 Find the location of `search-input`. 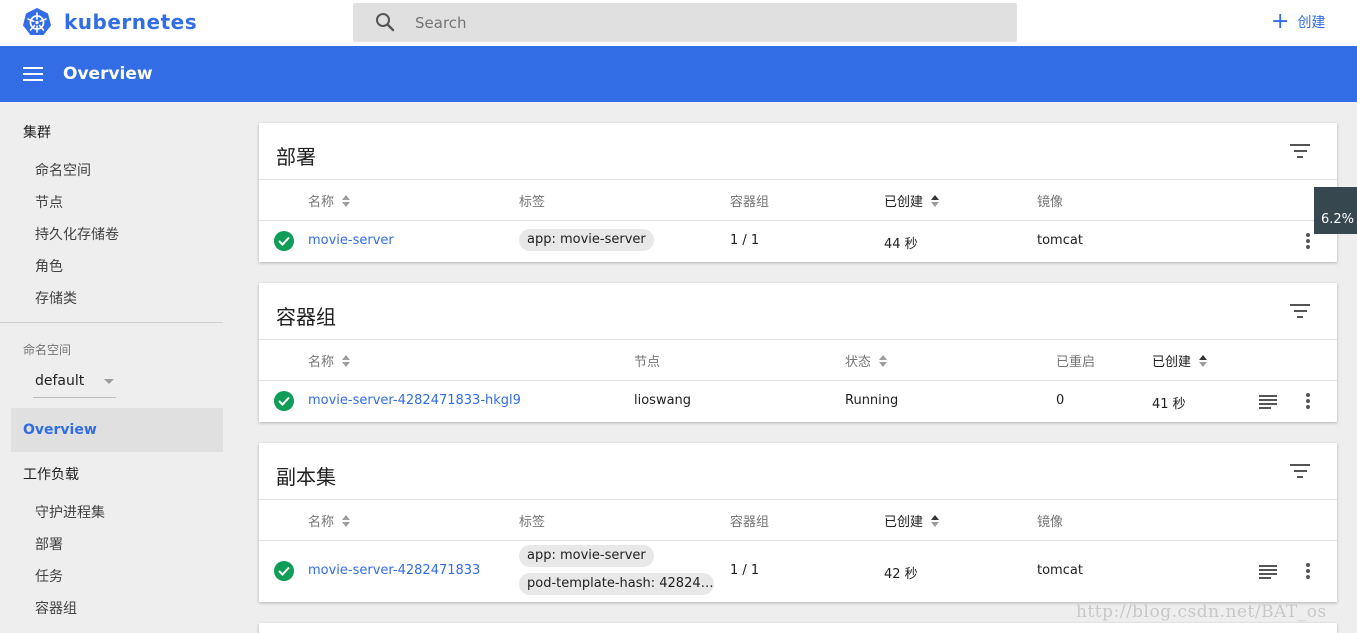

search-input is located at coordinates (705, 22).